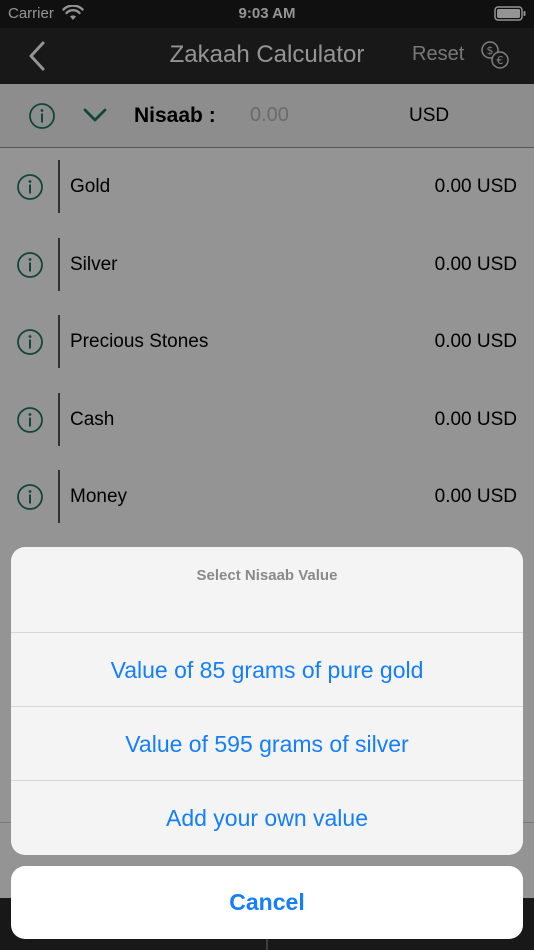 The width and height of the screenshot is (534, 950). What do you see at coordinates (267, 744) in the screenshot?
I see `option-silver-value: Value of 595 grams of silver` at bounding box center [267, 744].